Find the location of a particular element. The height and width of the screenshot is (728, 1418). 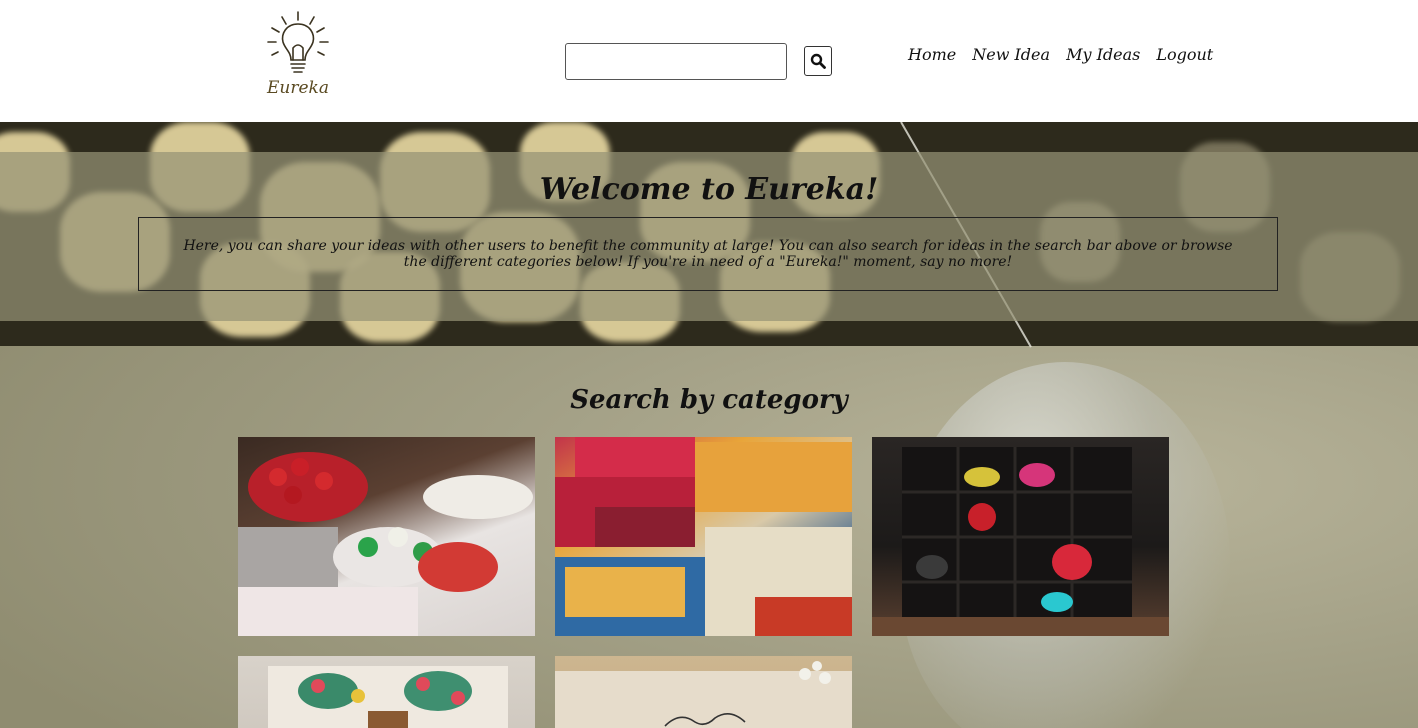

writing-photo is located at coordinates (703, 694).